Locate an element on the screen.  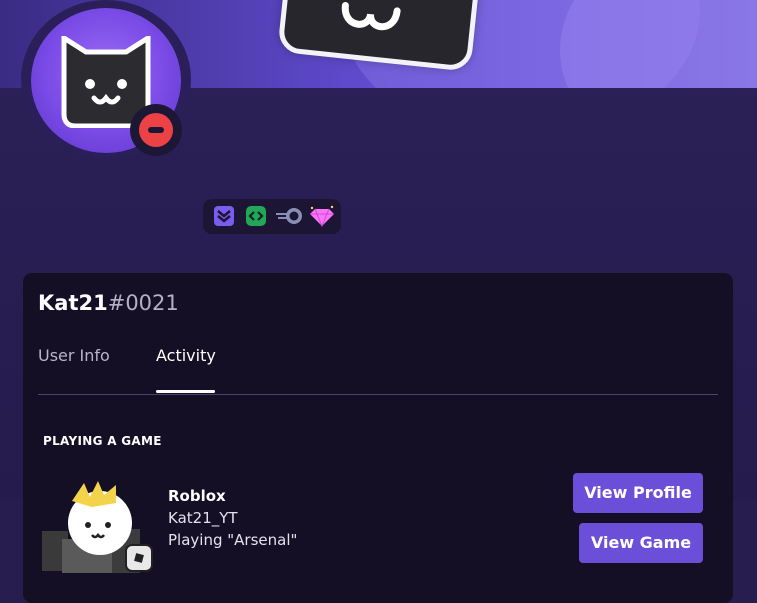
tab-activity: Activity is located at coordinates (186, 355).